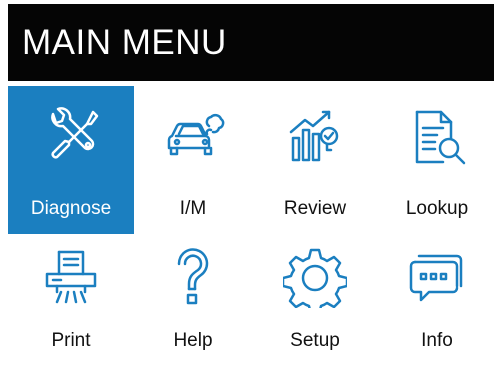 The image size is (498, 374). I want to click on message-icon, so click(437, 276).